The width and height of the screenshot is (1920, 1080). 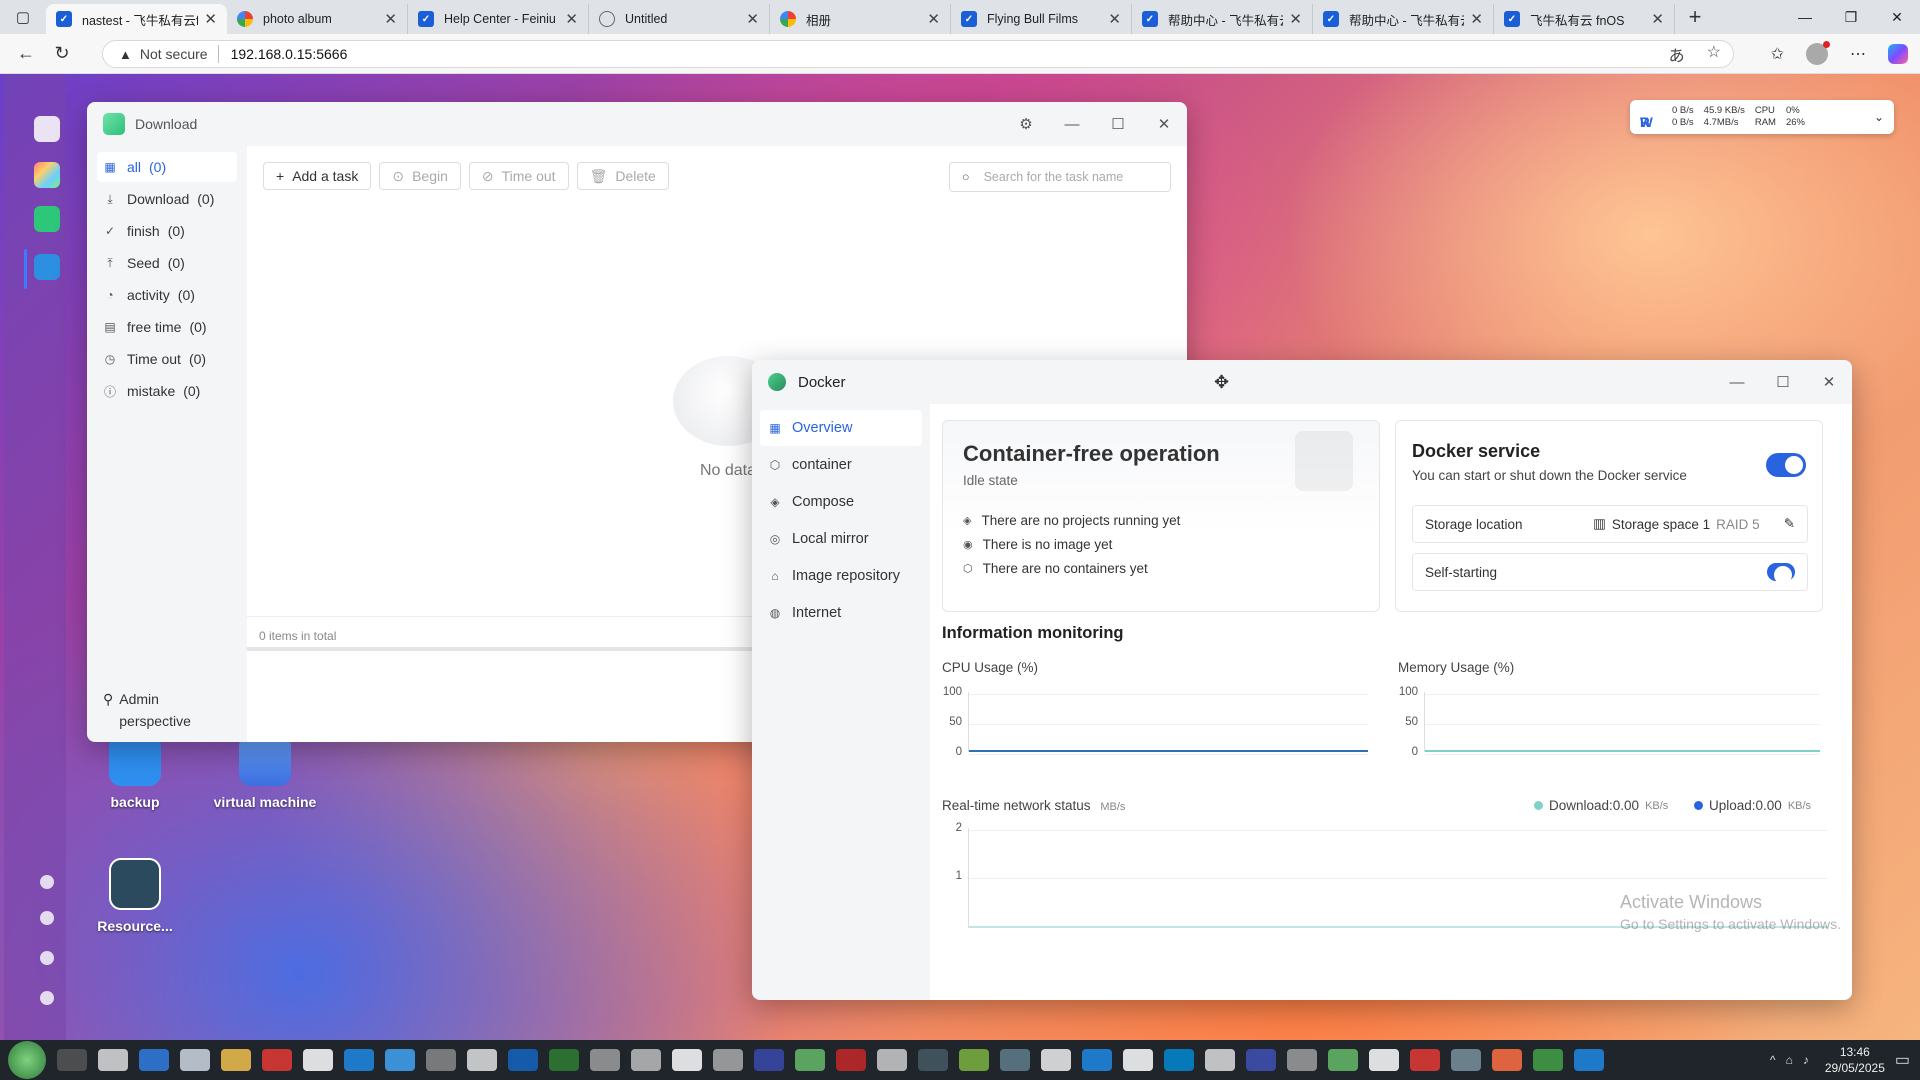 I want to click on copilot-icon, so click(x=1898, y=54).